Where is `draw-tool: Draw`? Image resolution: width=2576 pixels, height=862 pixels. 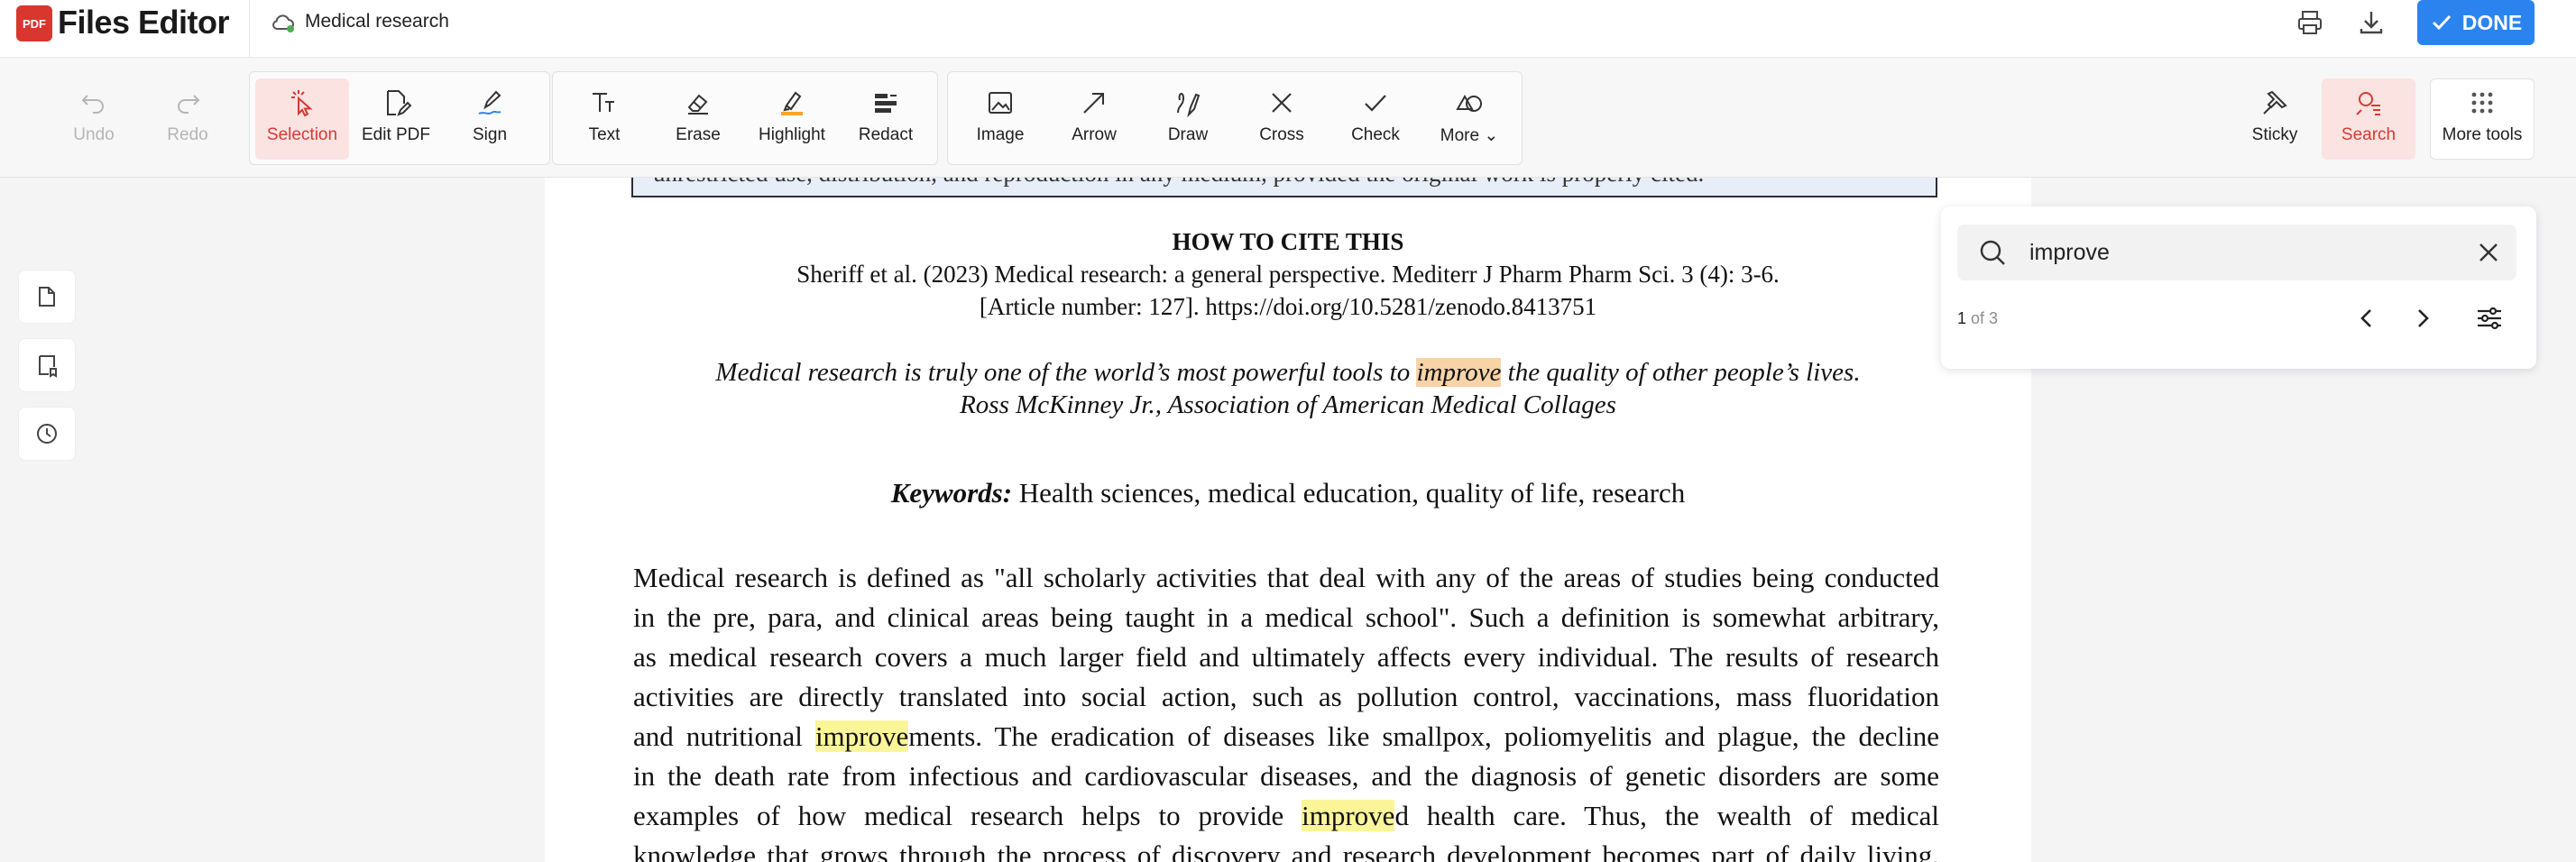
draw-tool: Draw is located at coordinates (1188, 119).